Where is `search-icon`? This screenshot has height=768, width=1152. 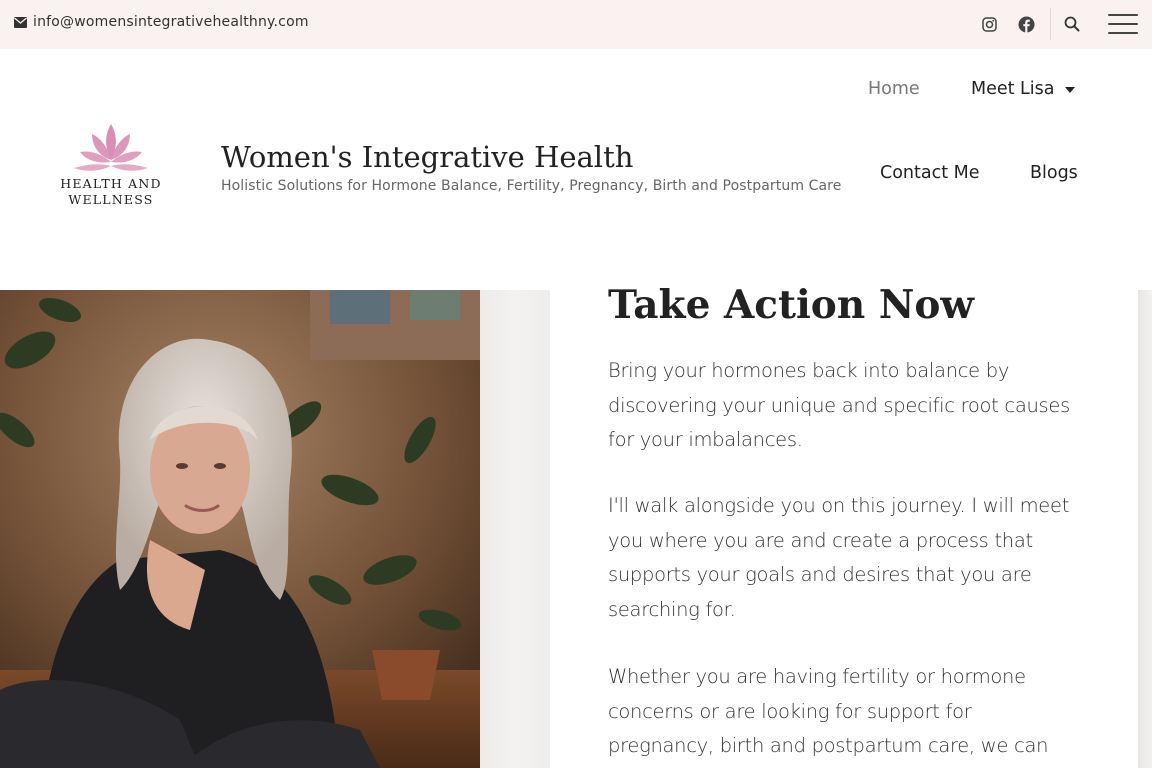 search-icon is located at coordinates (1072, 24).